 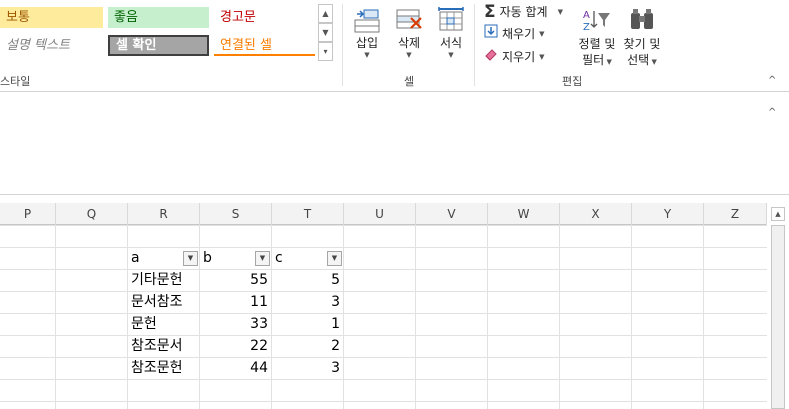 I want to click on sort-filter-label-line2: 필터, so click(x=593, y=60).